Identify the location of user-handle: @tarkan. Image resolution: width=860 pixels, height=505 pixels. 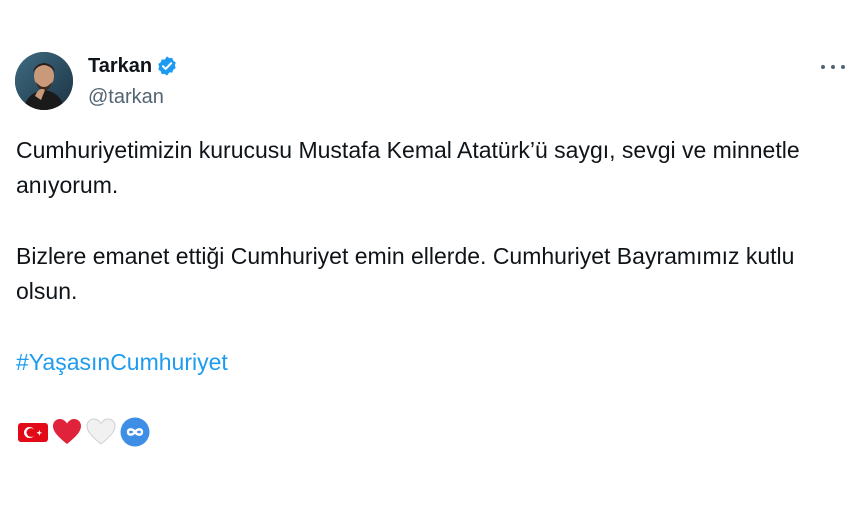
(133, 97).